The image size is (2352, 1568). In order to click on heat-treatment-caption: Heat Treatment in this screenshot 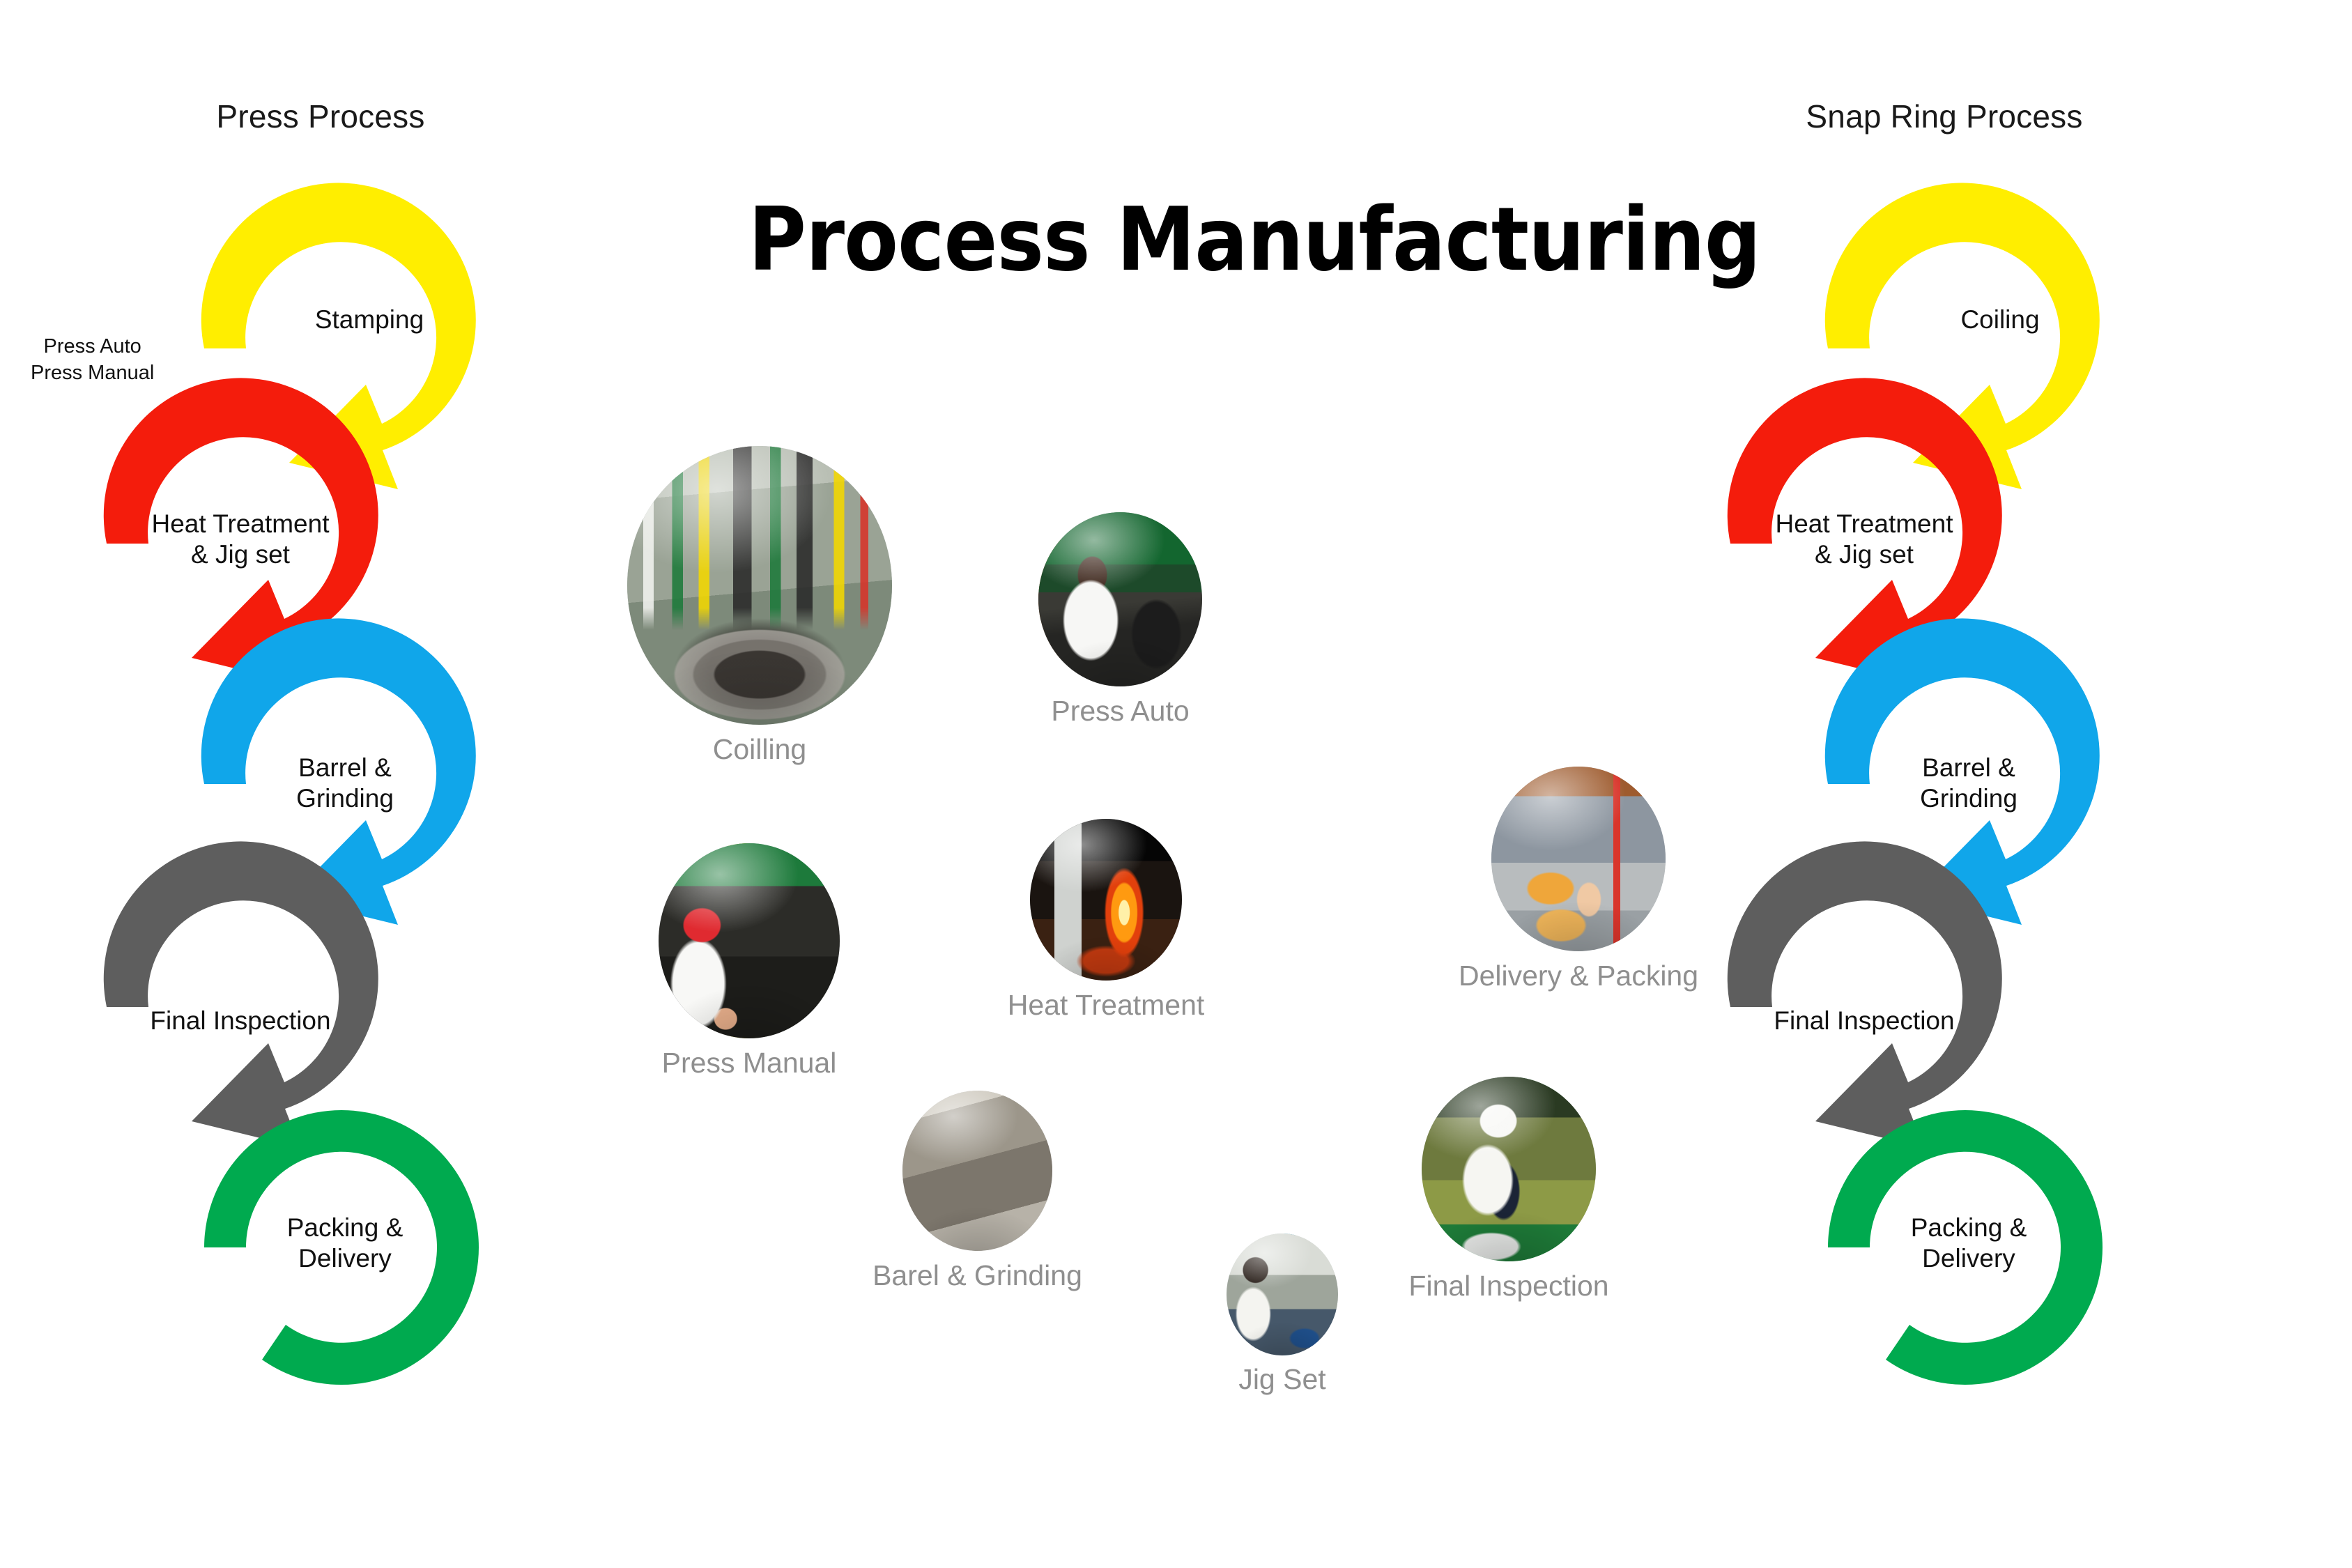, I will do `click(1106, 1005)`.